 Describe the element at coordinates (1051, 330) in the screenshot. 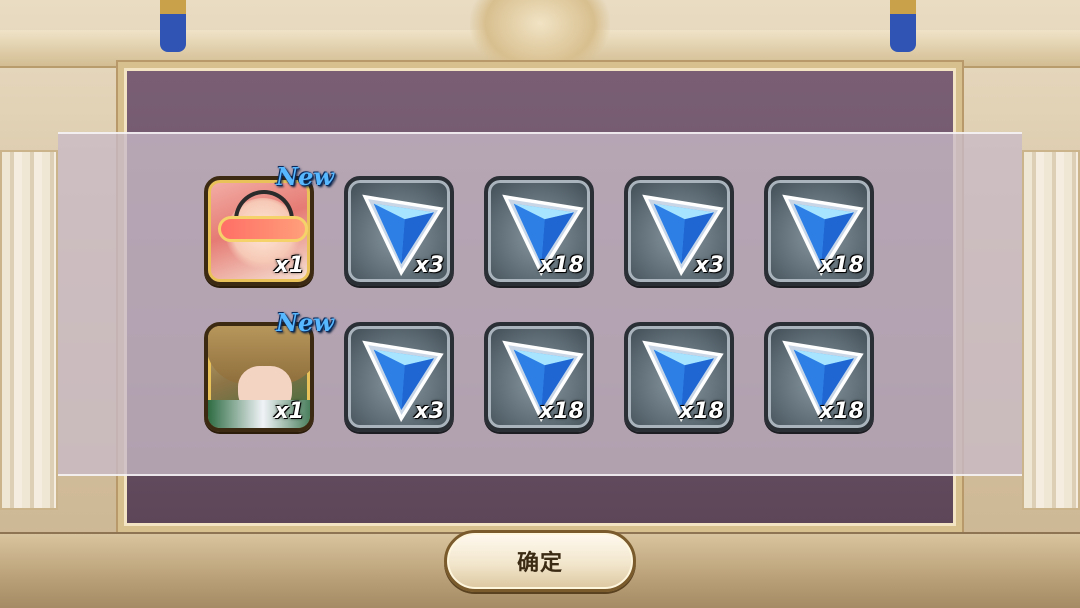

I see `pillar-right` at that location.